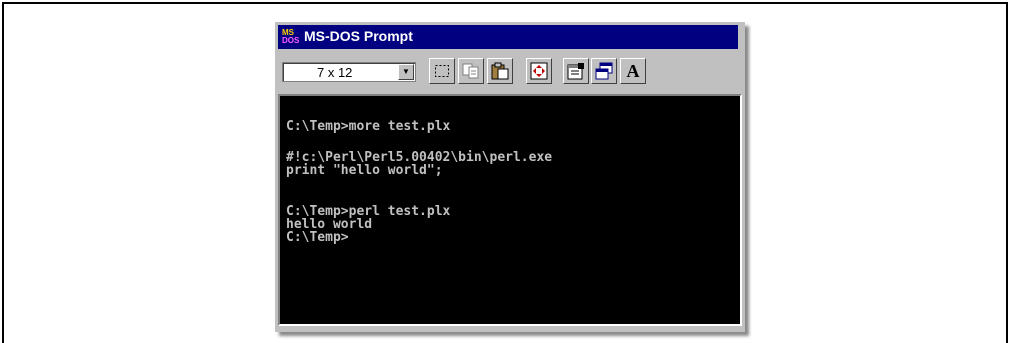 The image size is (1011, 343). Describe the element at coordinates (291, 36) in the screenshot. I see `ms-dos-icon: MS DOS` at that location.